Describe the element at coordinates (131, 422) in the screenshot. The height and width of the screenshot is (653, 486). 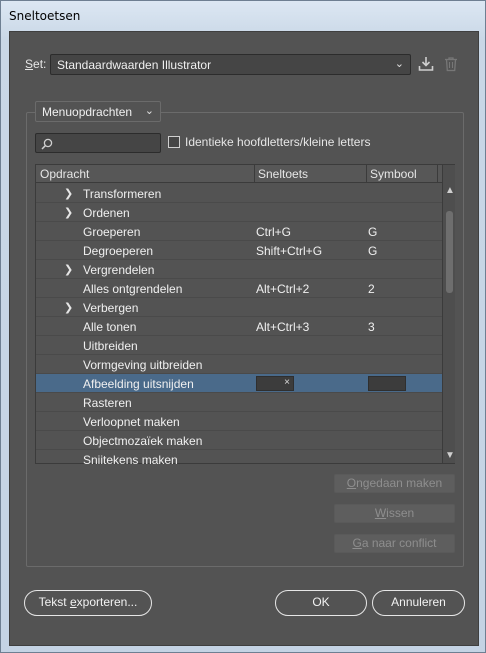
I see `command-name: Verloopnet maken` at that location.